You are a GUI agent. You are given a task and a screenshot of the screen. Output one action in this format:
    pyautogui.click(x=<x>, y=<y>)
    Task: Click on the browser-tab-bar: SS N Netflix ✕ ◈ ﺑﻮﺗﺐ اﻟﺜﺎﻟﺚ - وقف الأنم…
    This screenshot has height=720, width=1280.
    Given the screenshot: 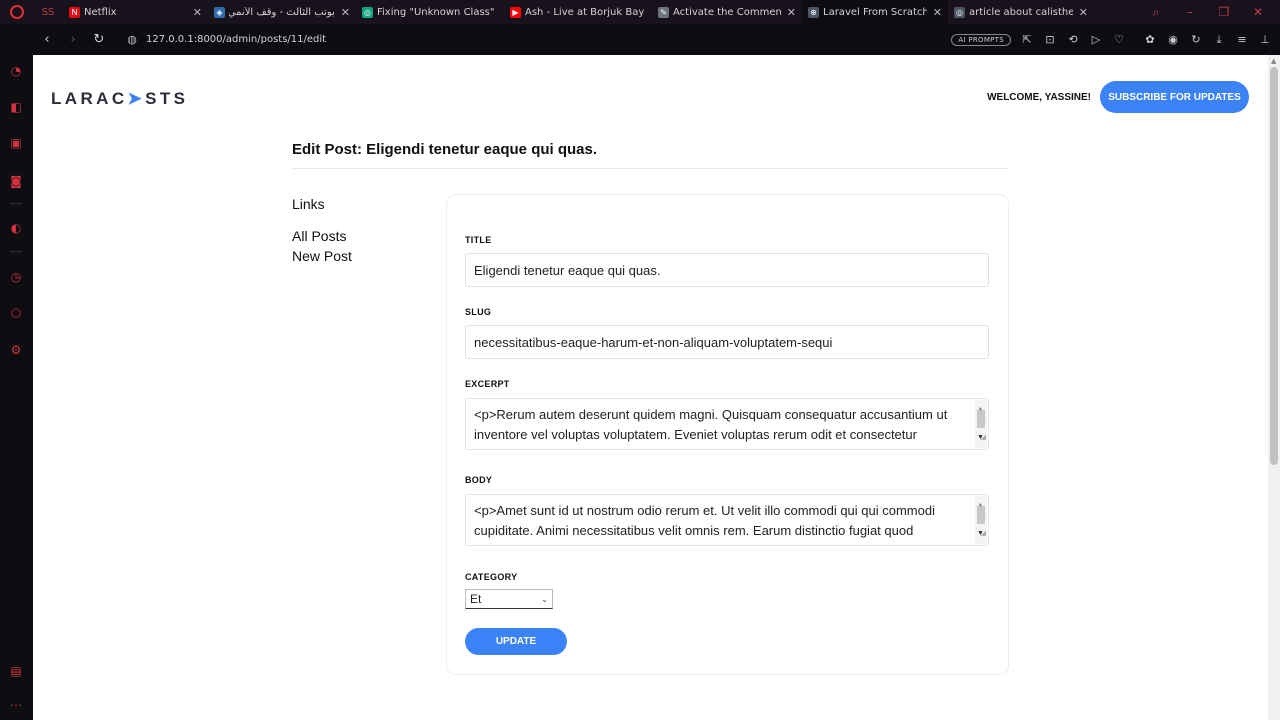 What is the action you would take?
    pyautogui.click(x=640, y=12)
    